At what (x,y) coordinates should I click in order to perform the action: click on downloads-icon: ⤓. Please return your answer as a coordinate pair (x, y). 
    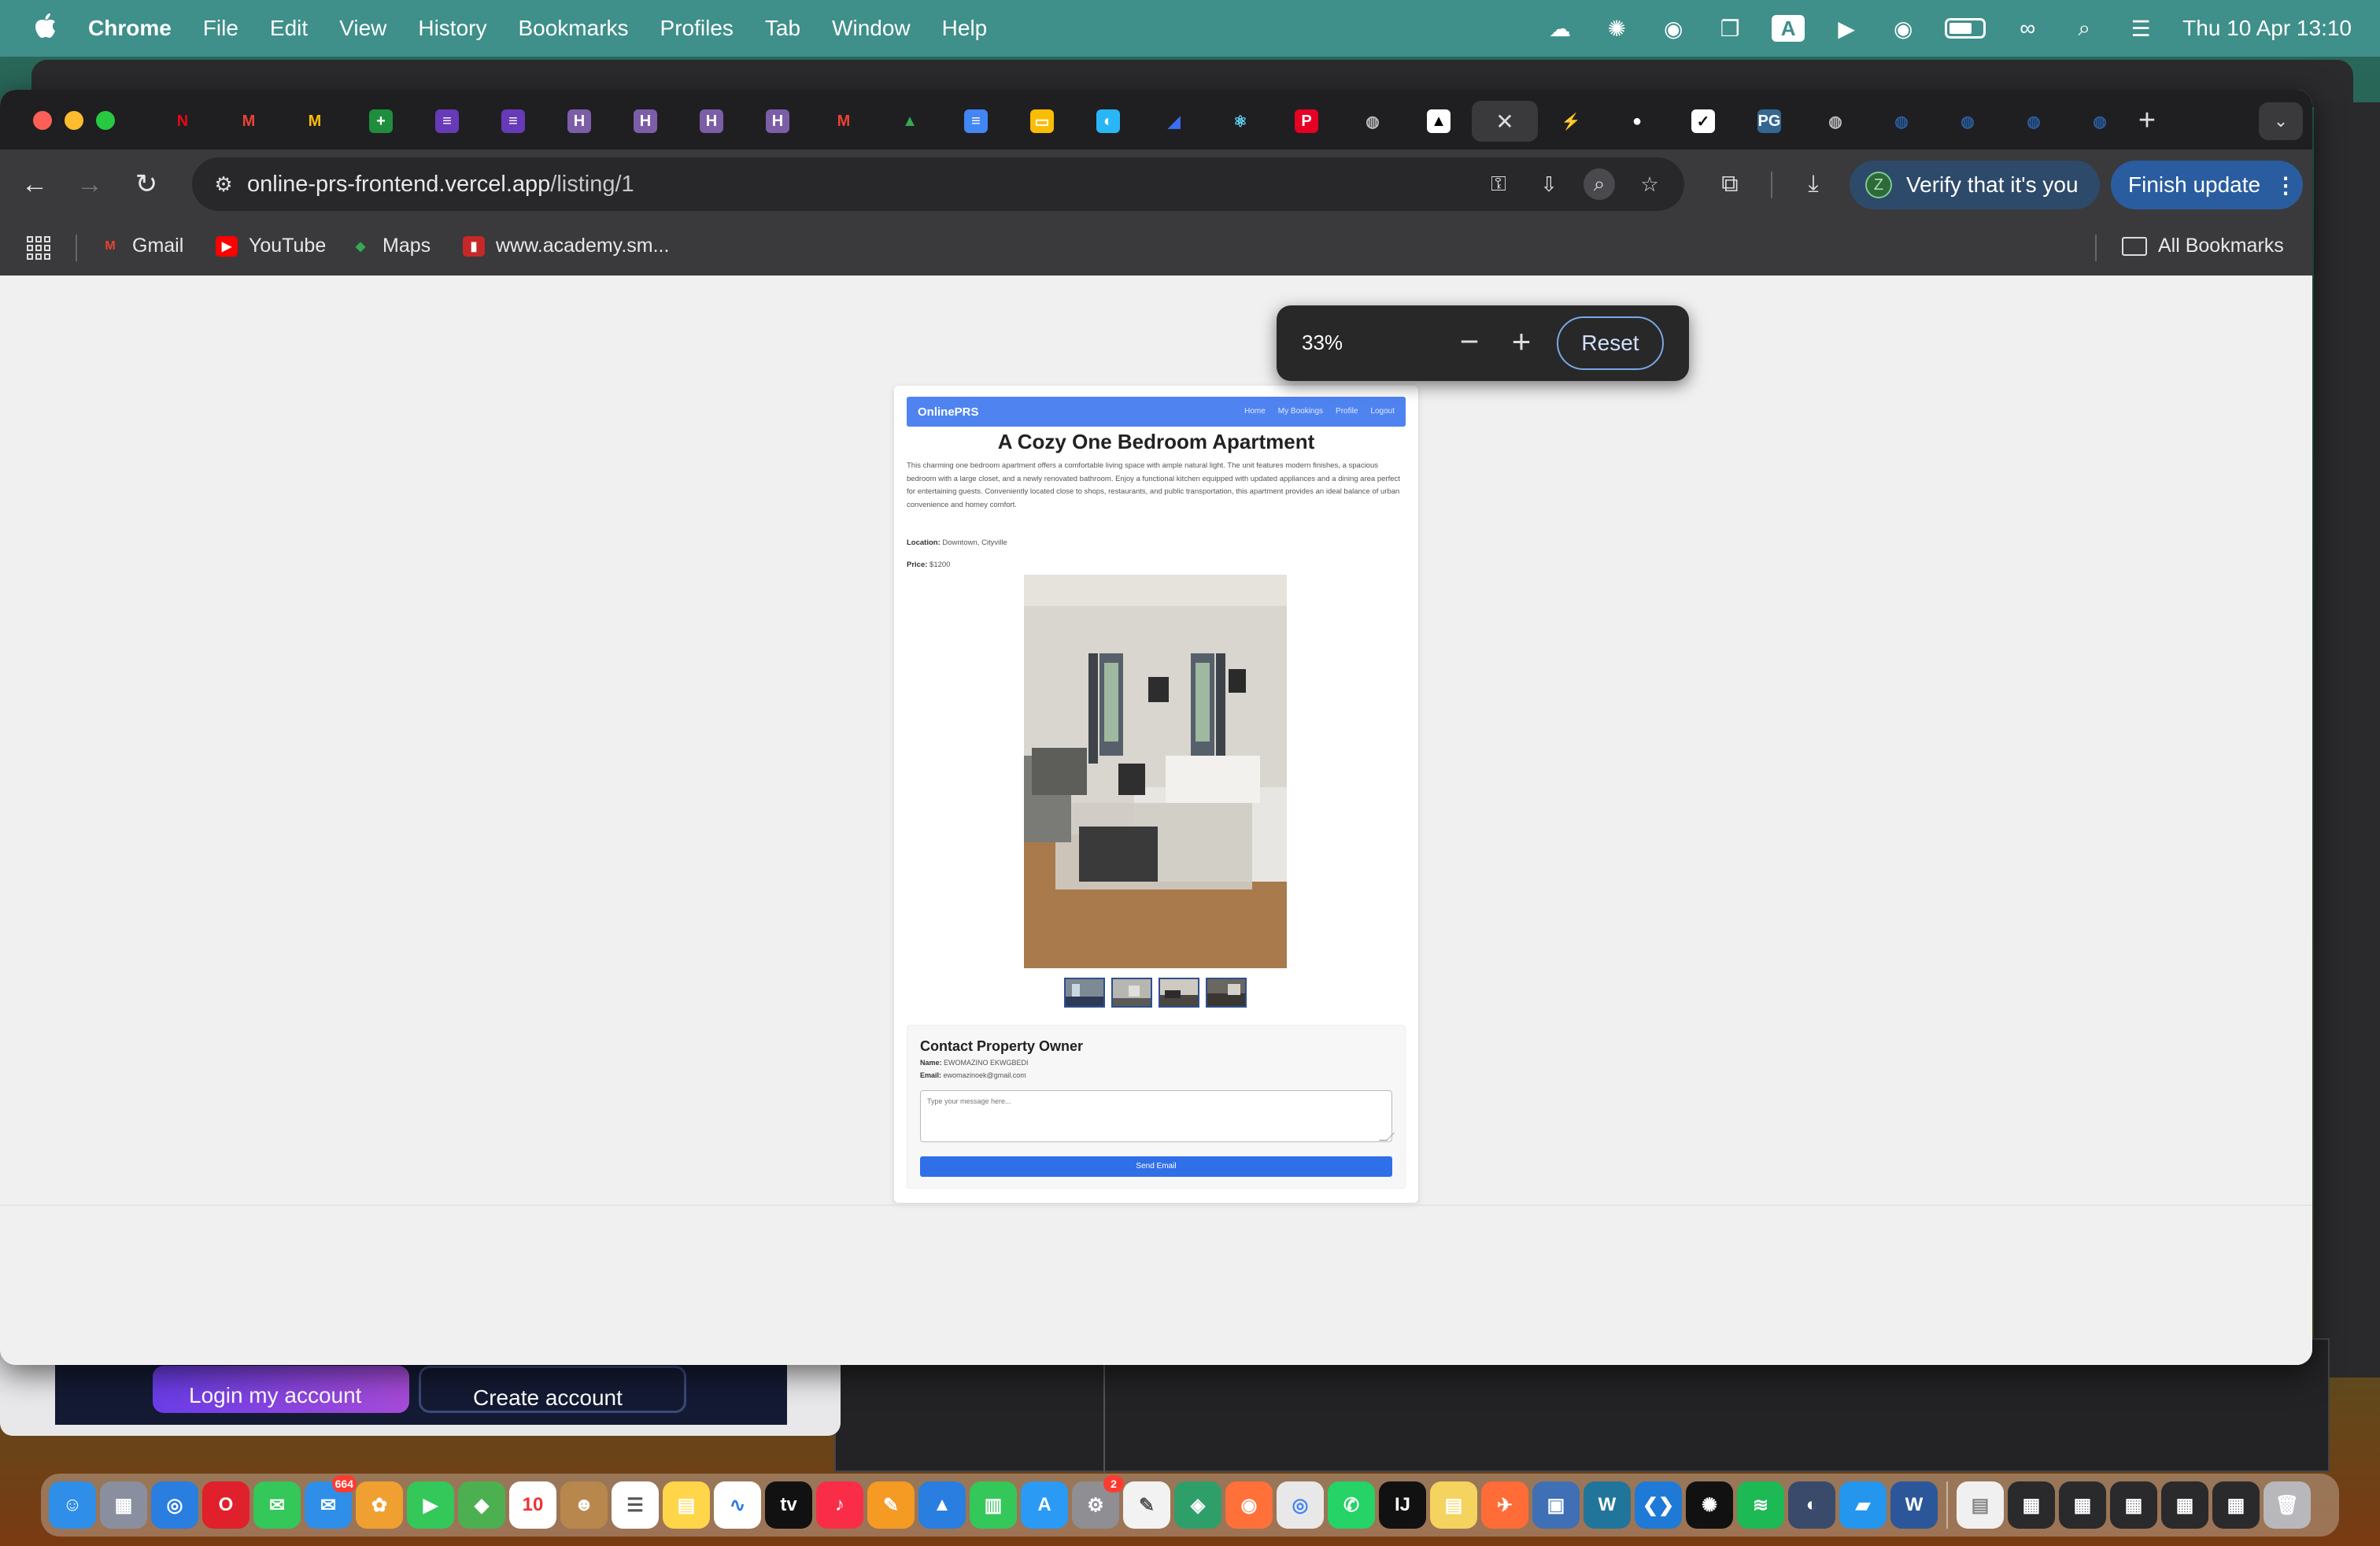
    Looking at the image, I should click on (1813, 184).